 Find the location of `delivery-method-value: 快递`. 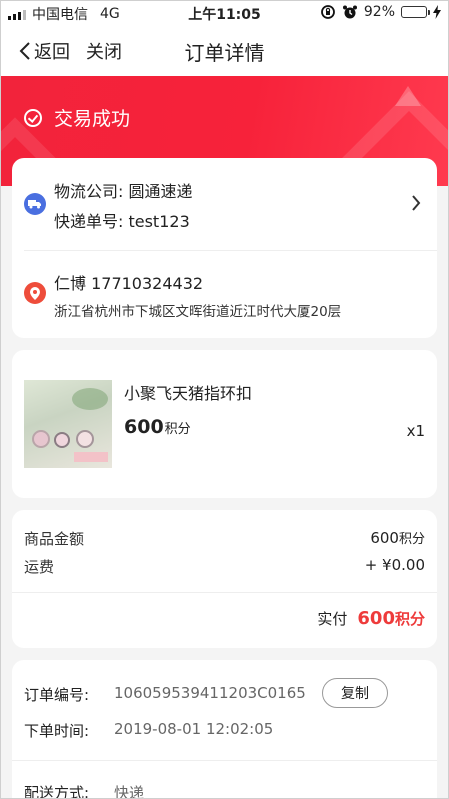

delivery-method-value: 快递 is located at coordinates (129, 791).